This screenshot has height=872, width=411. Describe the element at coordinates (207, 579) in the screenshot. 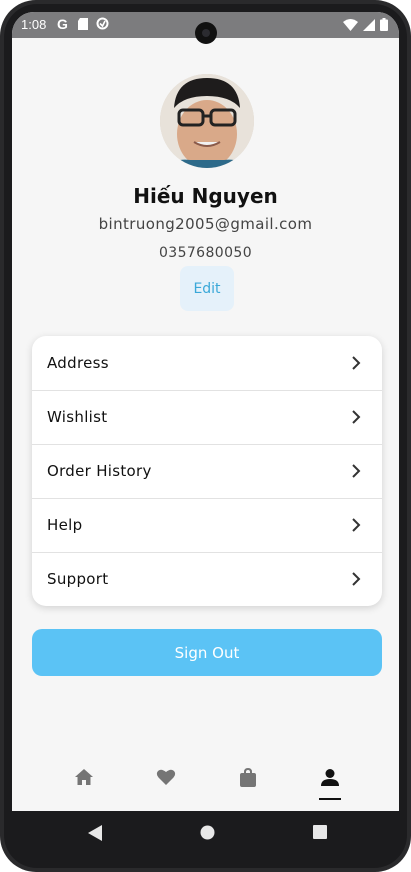

I see `menu-item-support: Support` at that location.